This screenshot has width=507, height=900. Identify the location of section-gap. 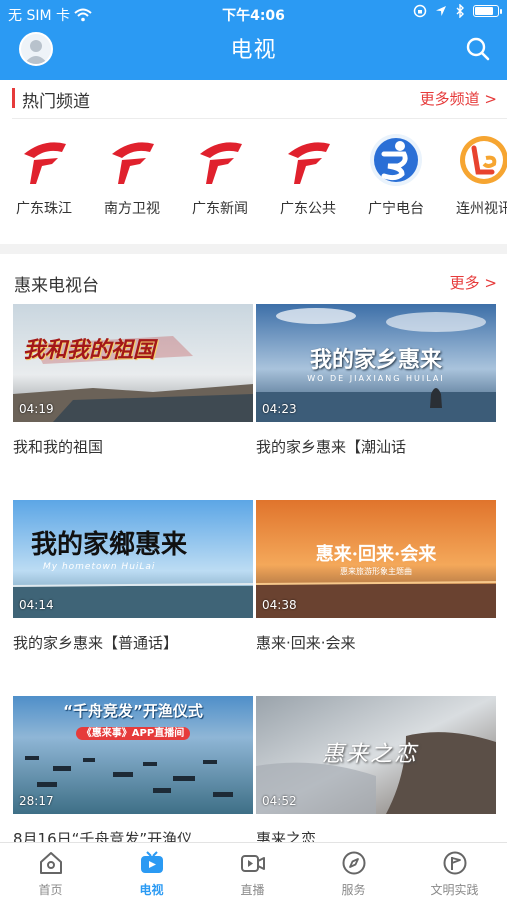
(253, 249).